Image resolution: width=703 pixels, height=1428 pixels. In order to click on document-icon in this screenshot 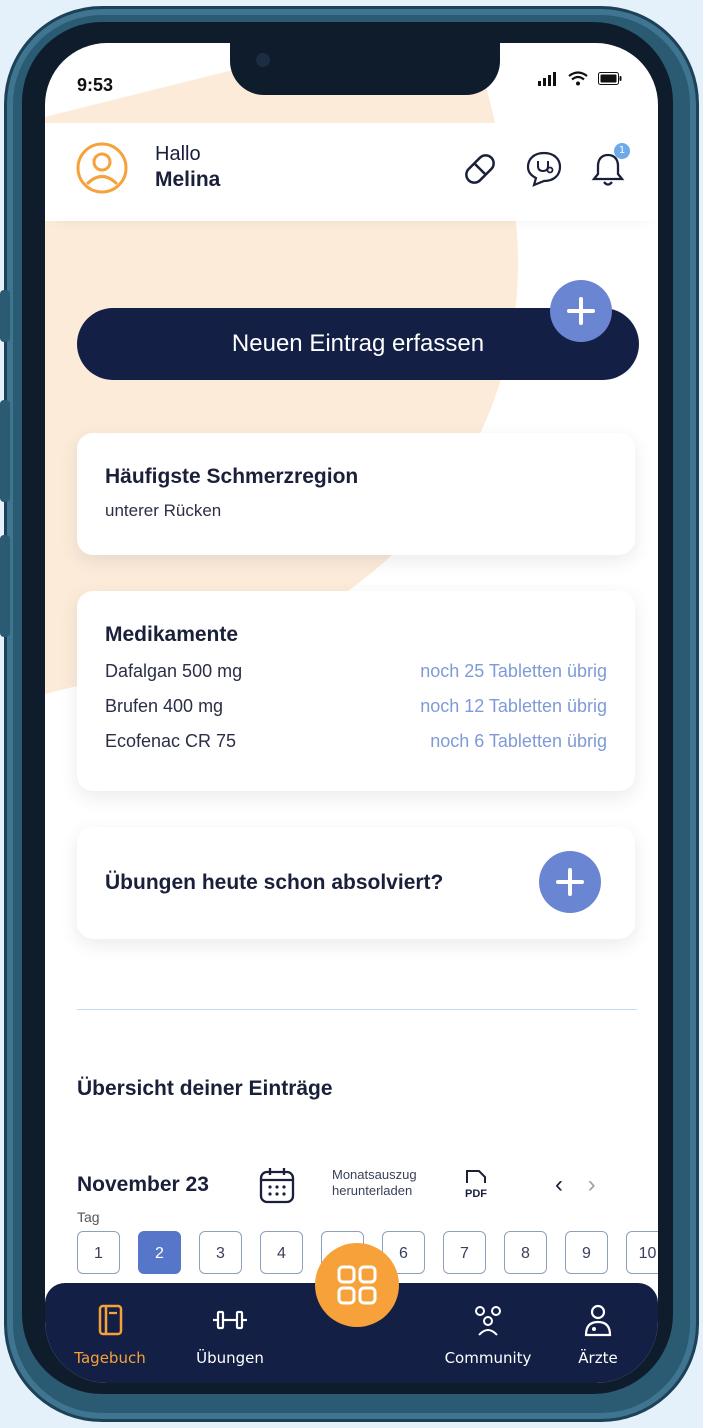, I will do `click(476, 1176)`.